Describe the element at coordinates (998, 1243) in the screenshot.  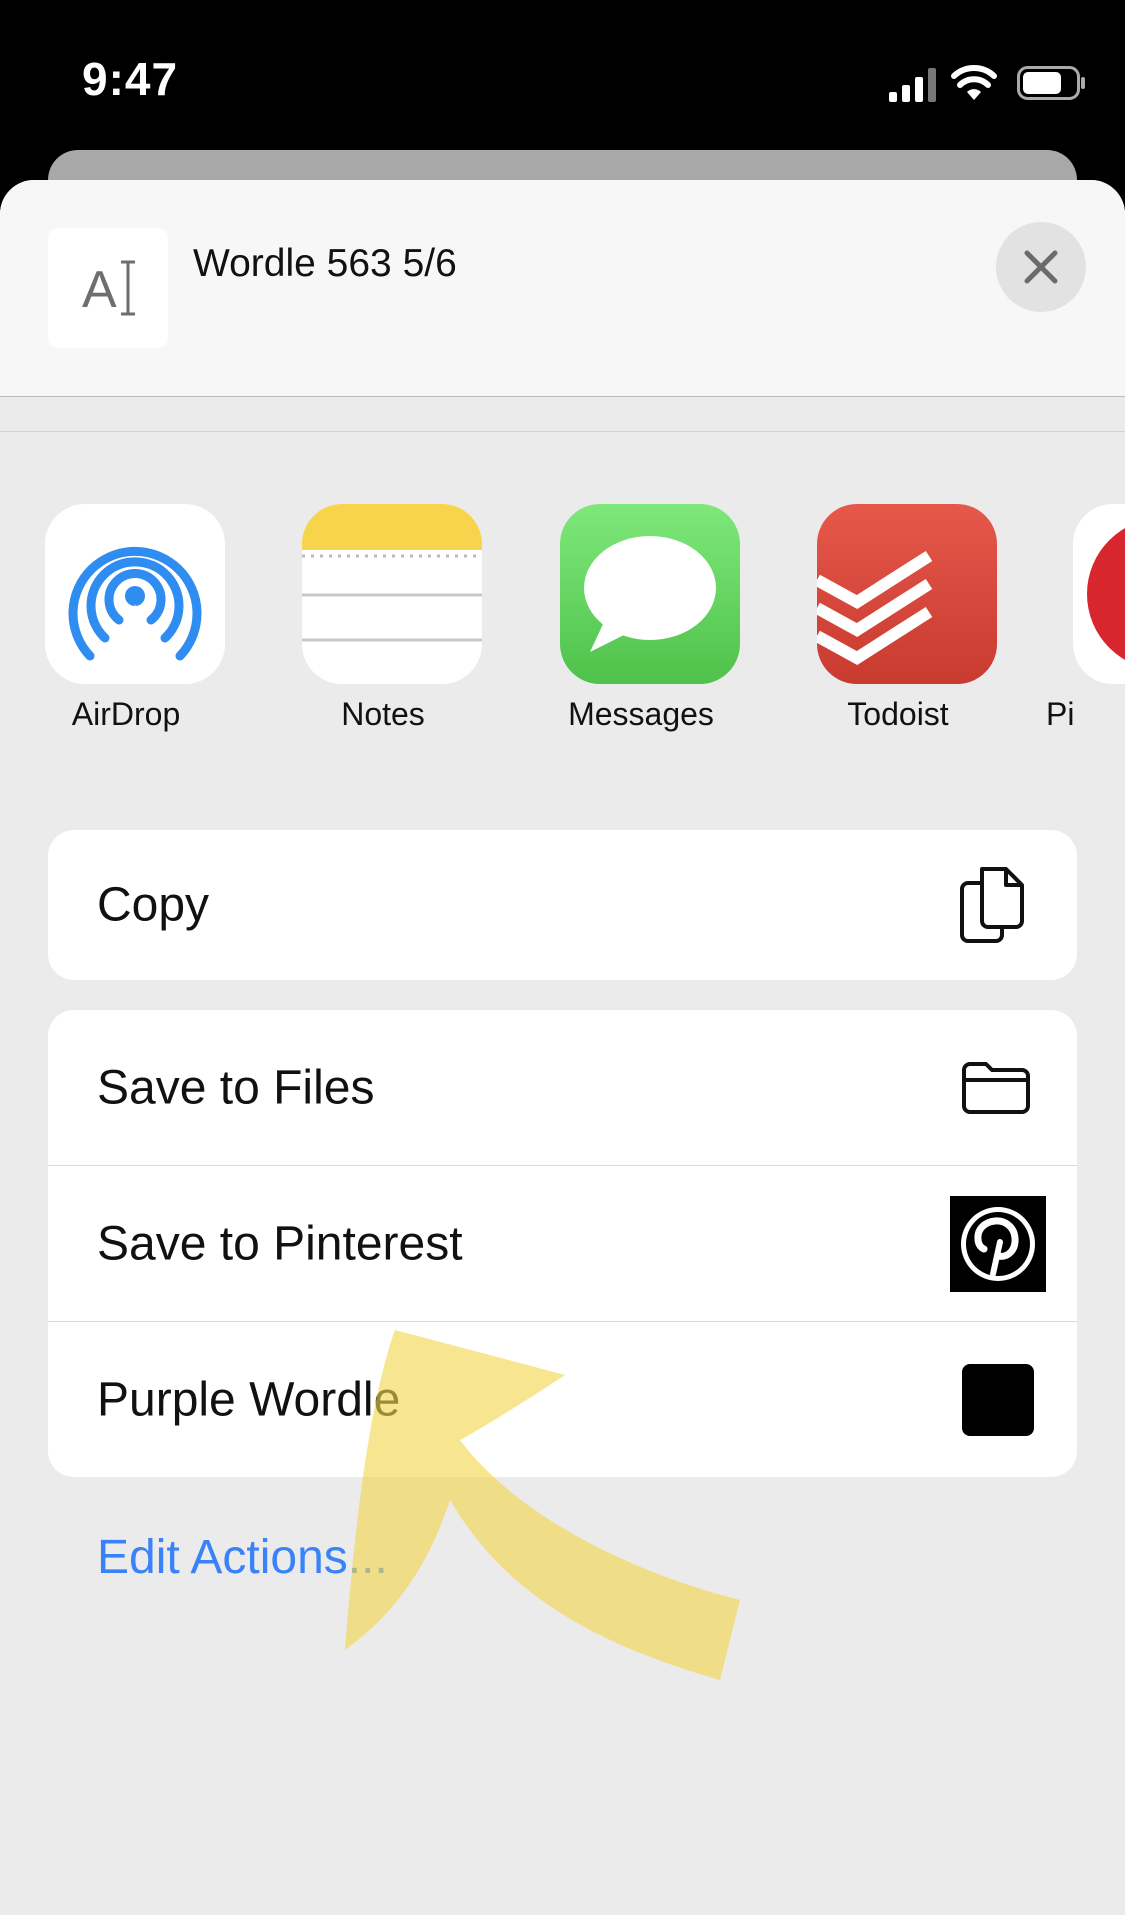
I see `pinterest-icon` at that location.